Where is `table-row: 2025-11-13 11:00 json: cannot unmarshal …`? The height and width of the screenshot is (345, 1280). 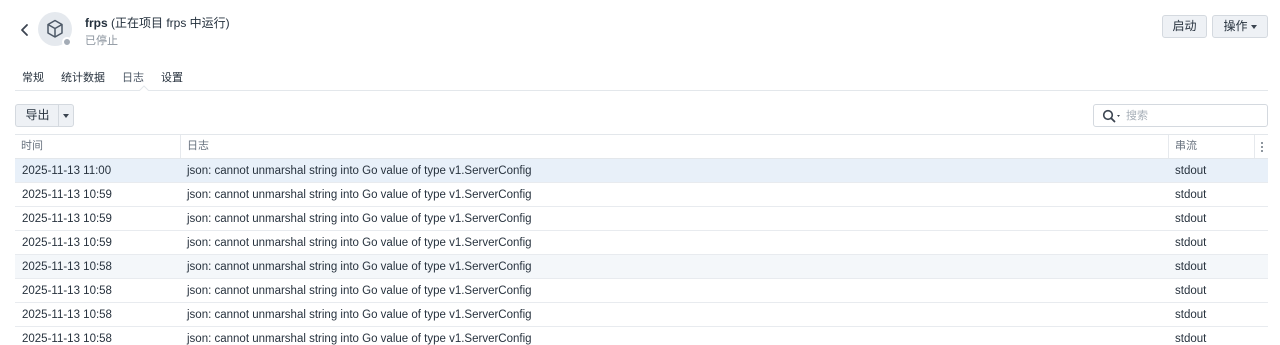 table-row: 2025-11-13 11:00 json: cannot unmarshal … is located at coordinates (641, 171).